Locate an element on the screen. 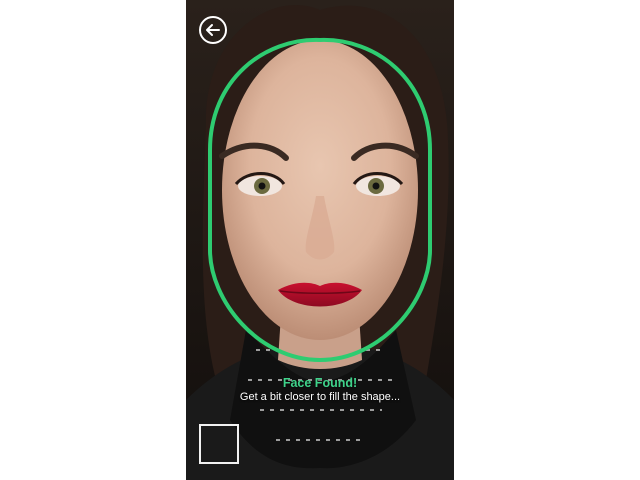 The width and height of the screenshot is (640, 480). back-button is located at coordinates (213, 30).